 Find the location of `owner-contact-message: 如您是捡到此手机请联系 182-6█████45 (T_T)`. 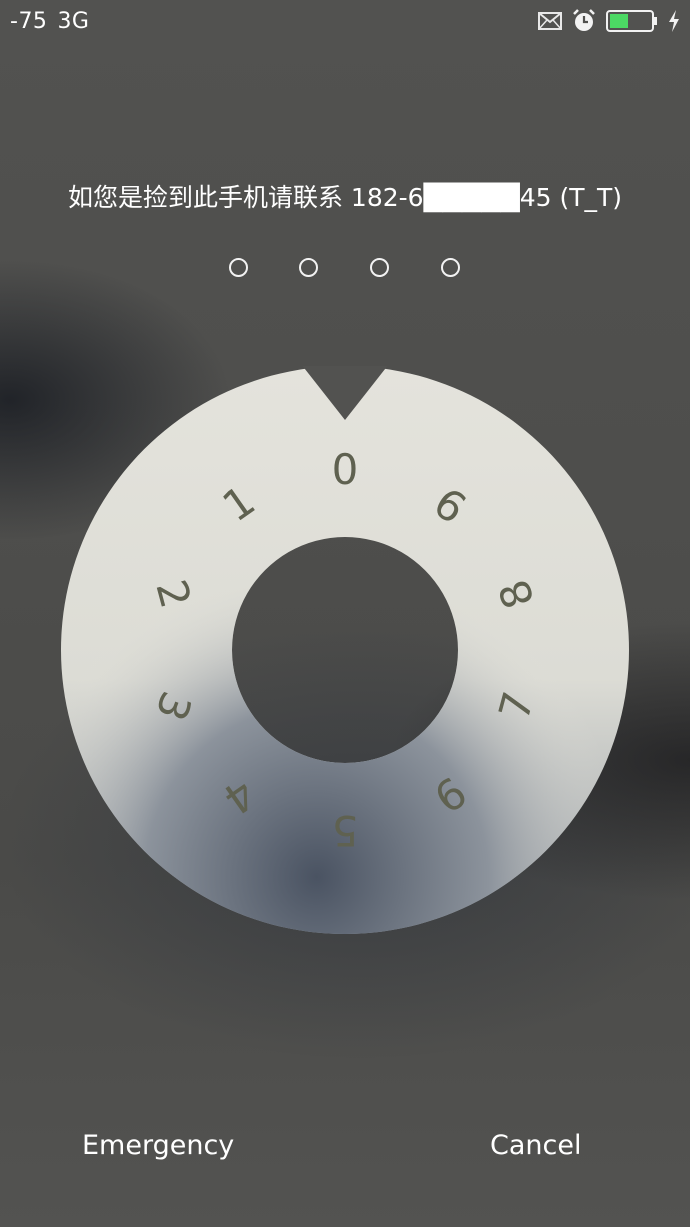

owner-contact-message: 如您是捡到此手机请联系 182-6█████45 (T_T) is located at coordinates (345, 197).